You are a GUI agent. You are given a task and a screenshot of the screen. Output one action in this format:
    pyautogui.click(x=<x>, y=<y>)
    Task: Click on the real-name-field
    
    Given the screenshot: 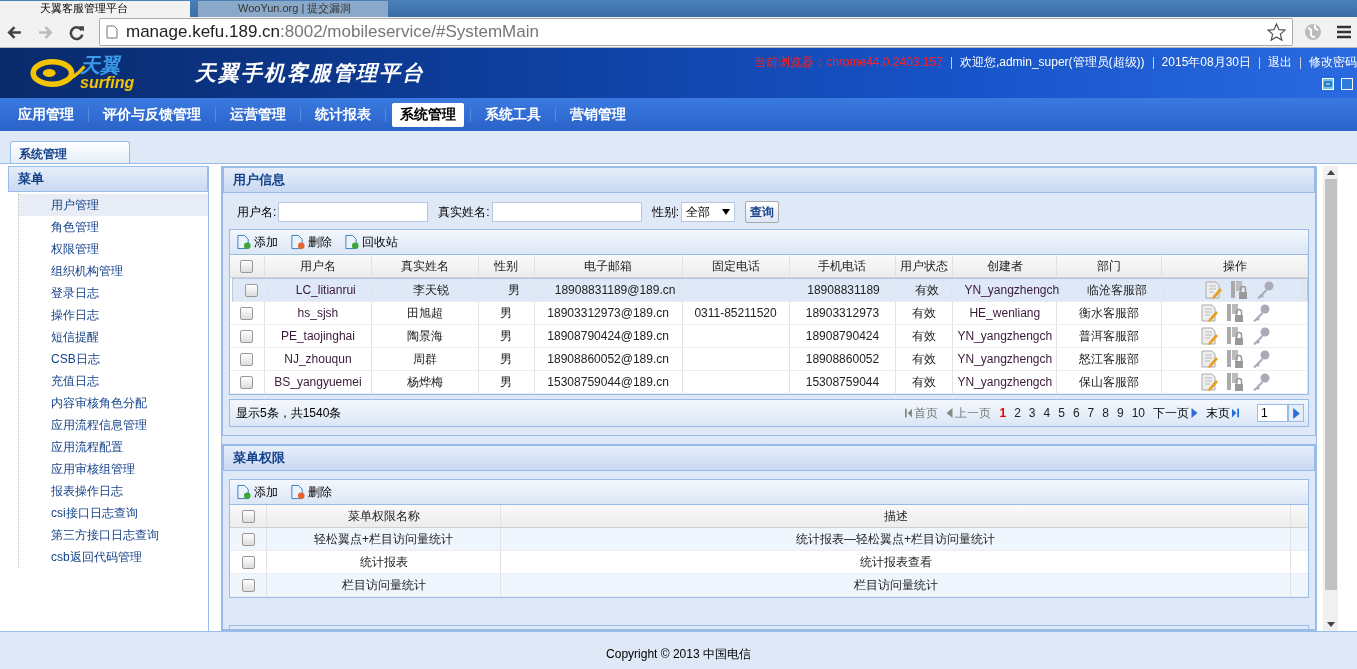 What is the action you would take?
    pyautogui.click(x=566, y=212)
    